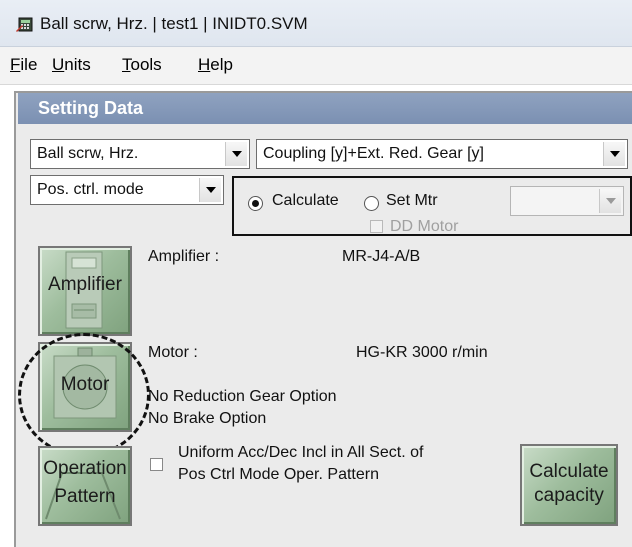 The width and height of the screenshot is (632, 547). I want to click on operation-pattern-label-2: Pattern, so click(85, 496).